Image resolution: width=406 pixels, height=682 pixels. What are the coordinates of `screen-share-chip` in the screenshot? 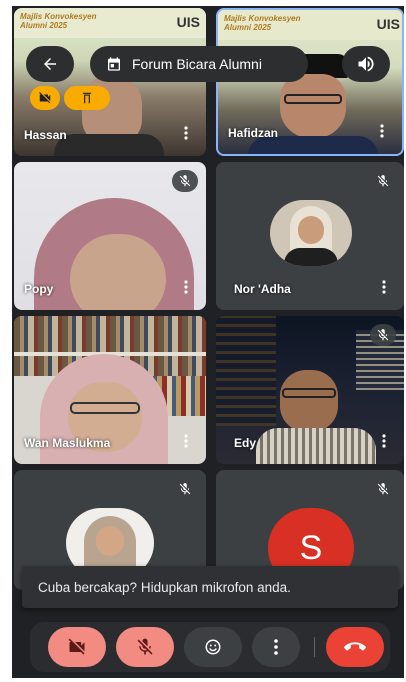 It's located at (87, 98).